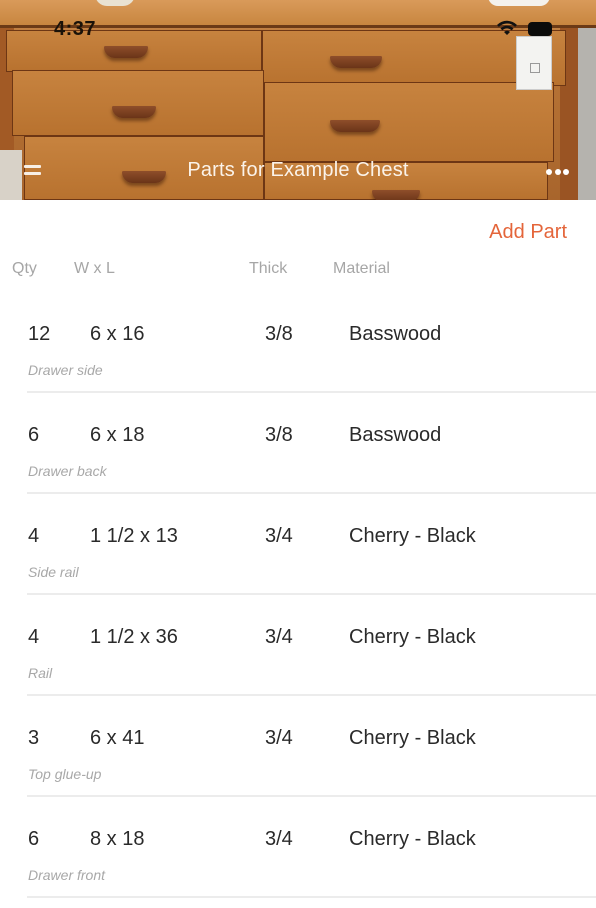 The width and height of the screenshot is (596, 908). What do you see at coordinates (75, 29) in the screenshot?
I see `status-time: 4:37` at bounding box center [75, 29].